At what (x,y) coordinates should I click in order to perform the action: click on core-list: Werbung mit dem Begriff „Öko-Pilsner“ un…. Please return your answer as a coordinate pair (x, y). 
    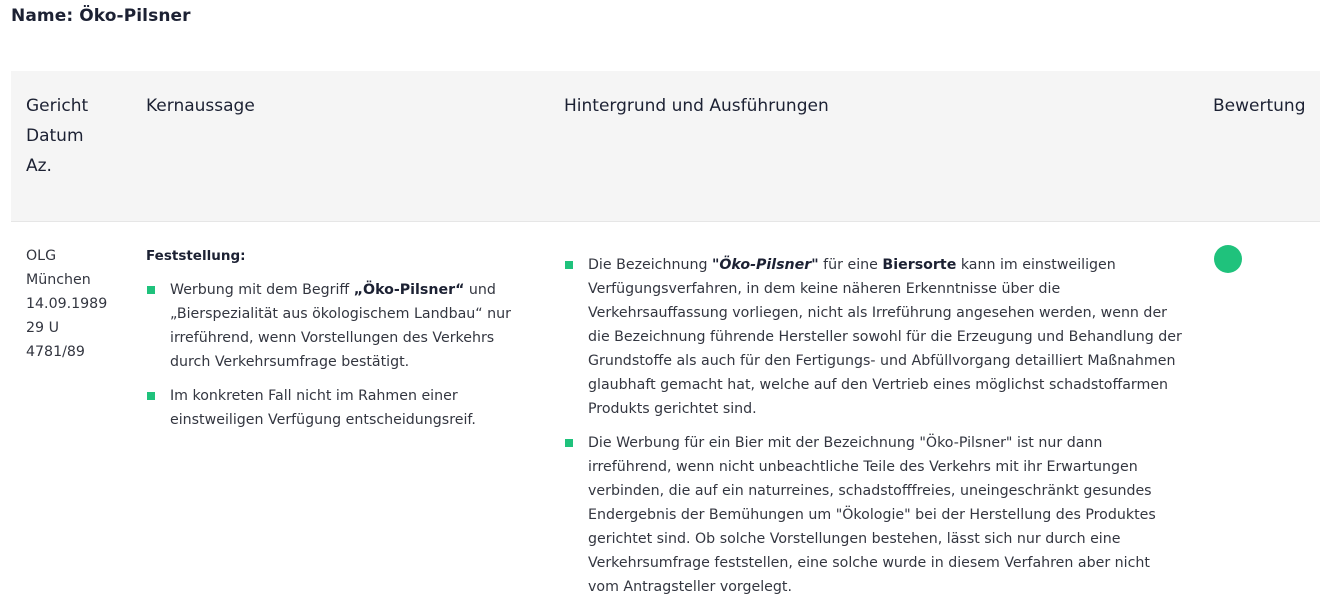
    Looking at the image, I should click on (341, 355).